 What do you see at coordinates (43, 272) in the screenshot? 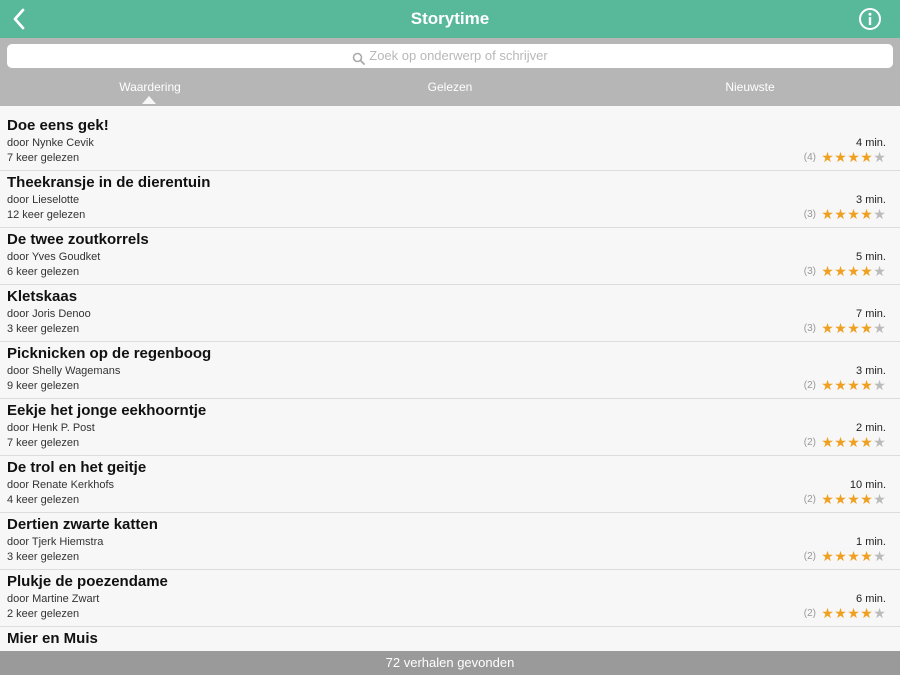
I see `story-read-count: 6 keer gelezen` at bounding box center [43, 272].